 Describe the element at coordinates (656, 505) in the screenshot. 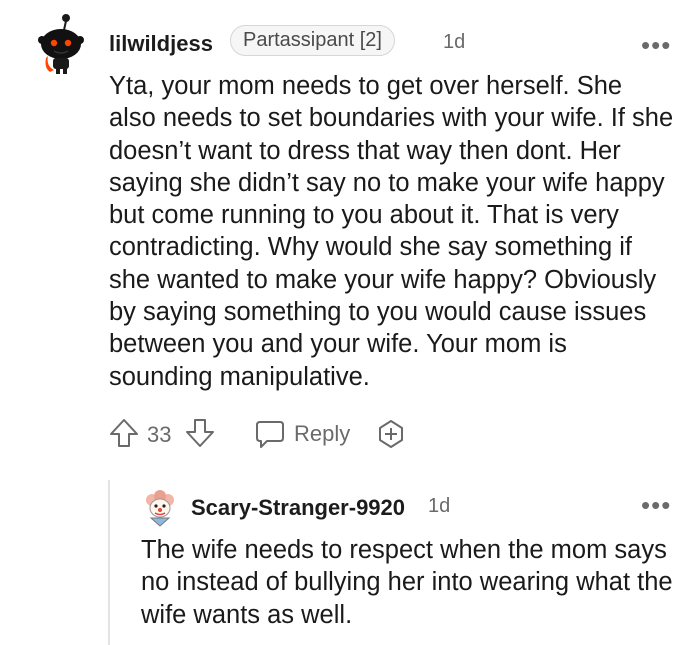

I see `reply-more-options-button: •••` at that location.